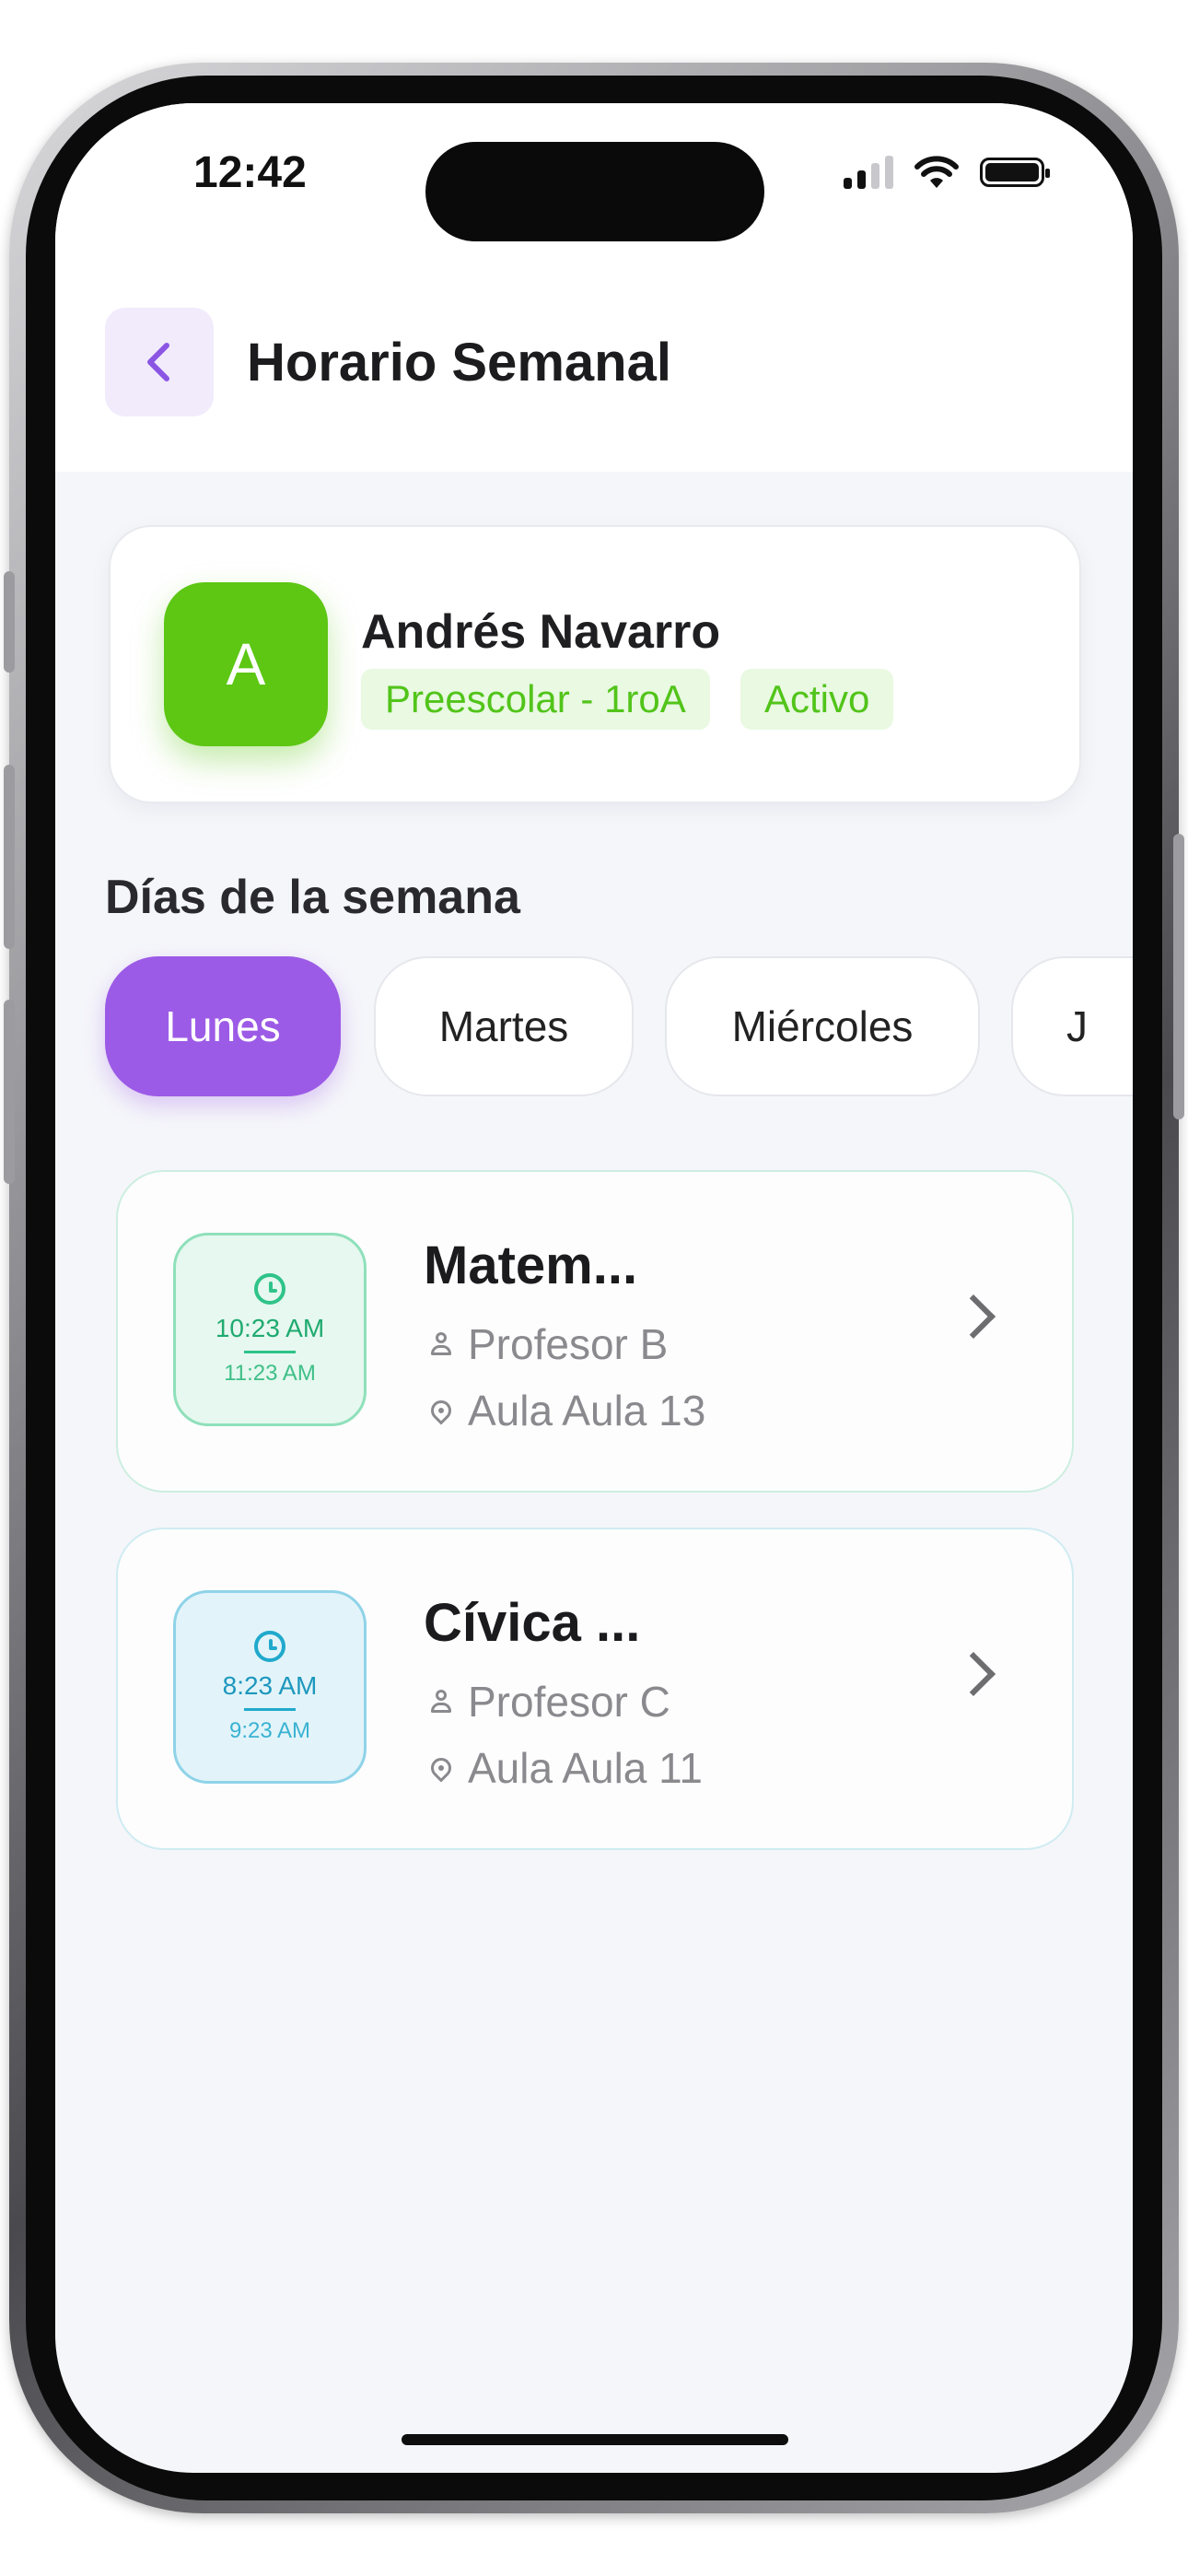 The height and width of the screenshot is (2576, 1188). I want to click on room-row: Aula Aula 13, so click(566, 1410).